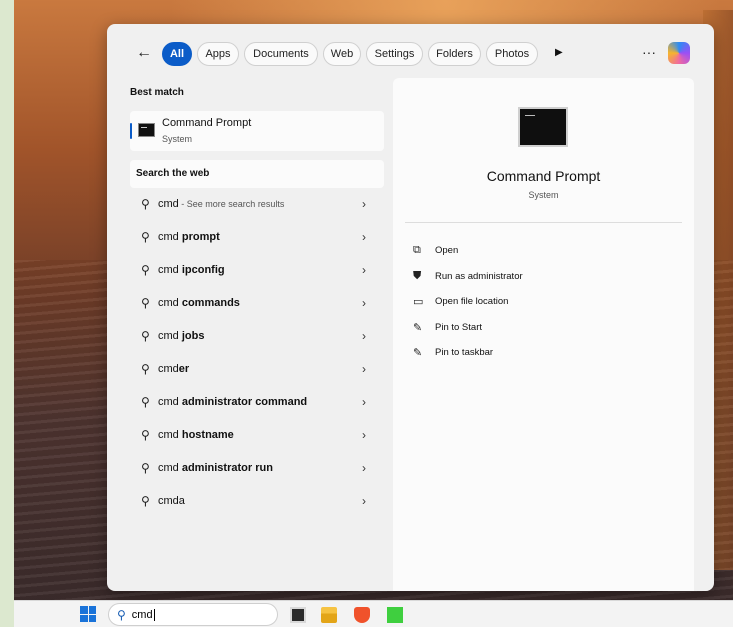  Describe the element at coordinates (417, 250) in the screenshot. I see `open-external-icon: ⧉` at that location.